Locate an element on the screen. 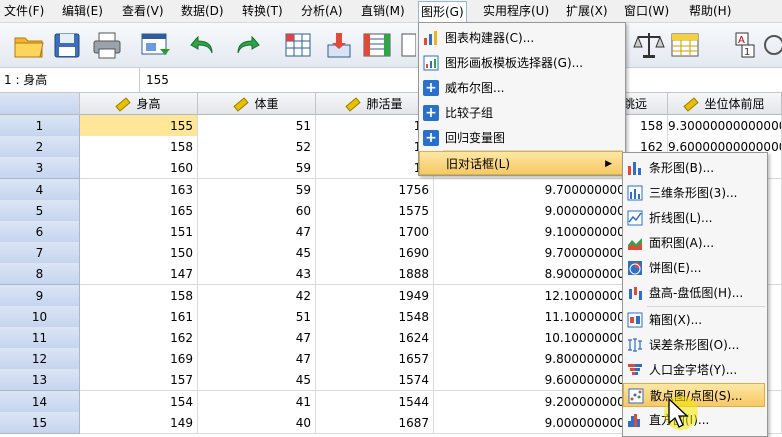  menu-utilities: 实用程序(U) is located at coordinates (516, 11).